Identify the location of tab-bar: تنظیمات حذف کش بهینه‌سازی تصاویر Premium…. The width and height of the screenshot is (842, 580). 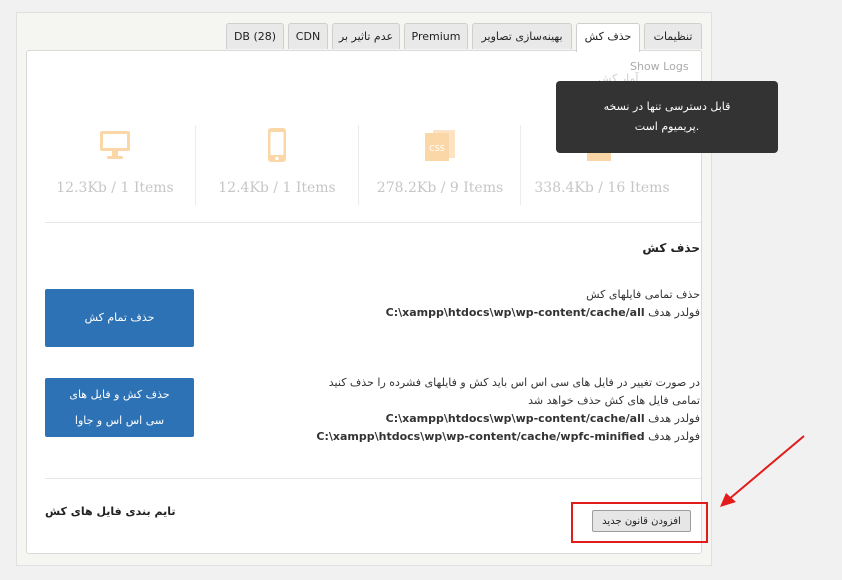
(464, 37).